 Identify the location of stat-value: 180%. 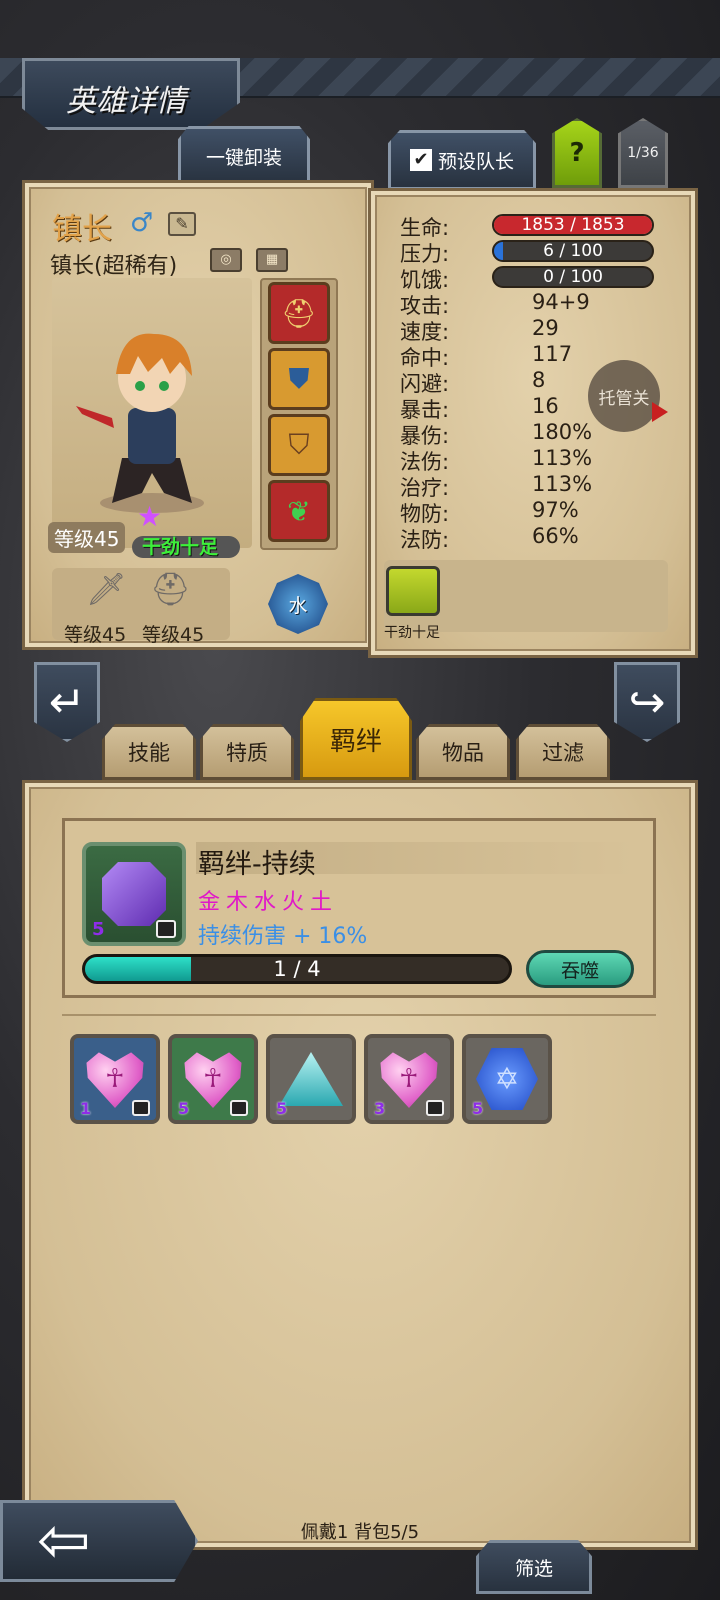
(562, 432).